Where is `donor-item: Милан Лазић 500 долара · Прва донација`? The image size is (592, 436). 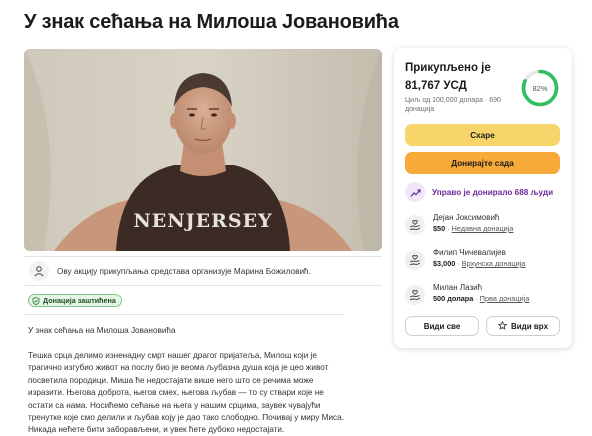
donor-item: Милан Лазић 500 долара · Прва донација is located at coordinates (467, 293).